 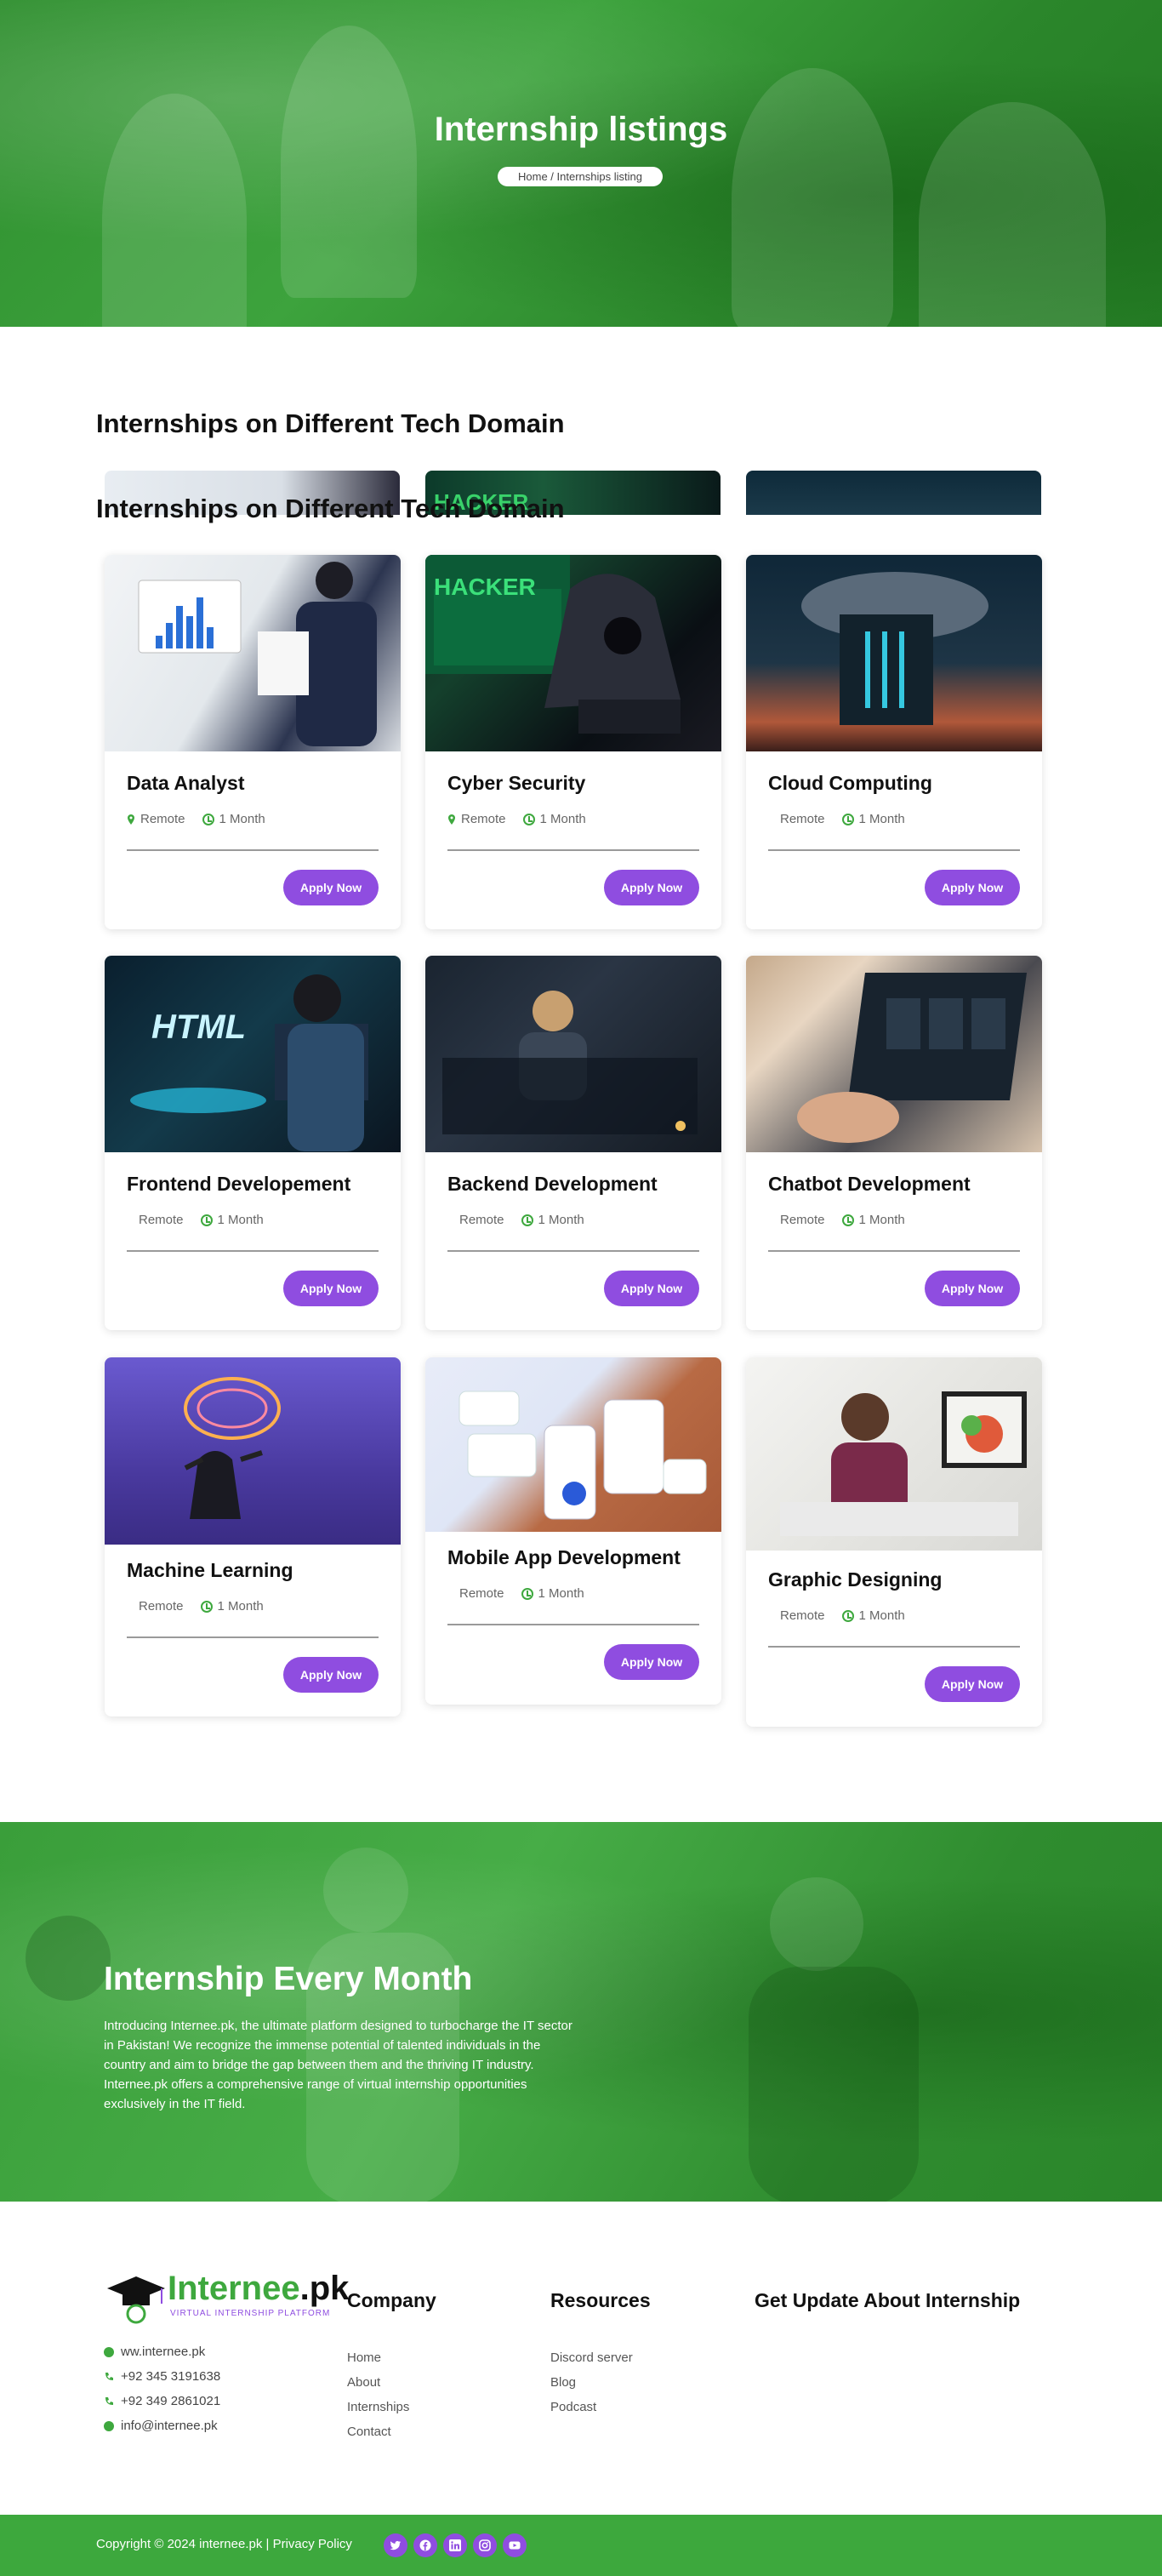 What do you see at coordinates (250, 2313) in the screenshot?
I see `logo-tagline: VIRTUAL INTERNSHIP PLATFORM` at bounding box center [250, 2313].